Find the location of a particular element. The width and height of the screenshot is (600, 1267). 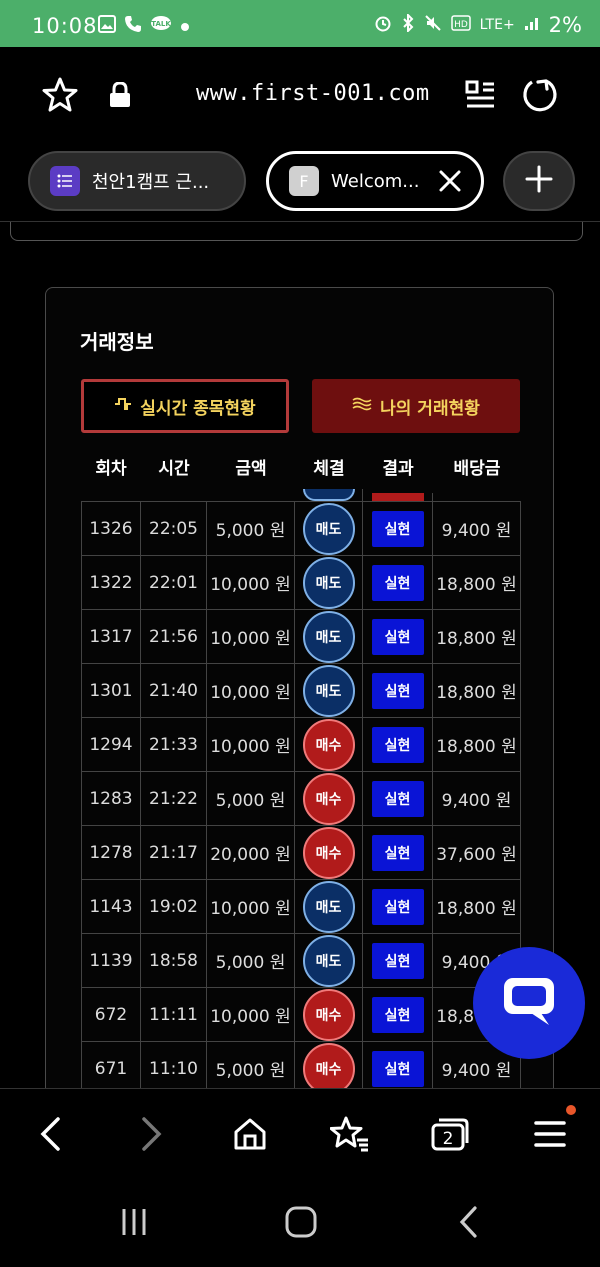

svg-text: TALK is located at coordinates (161, 24).